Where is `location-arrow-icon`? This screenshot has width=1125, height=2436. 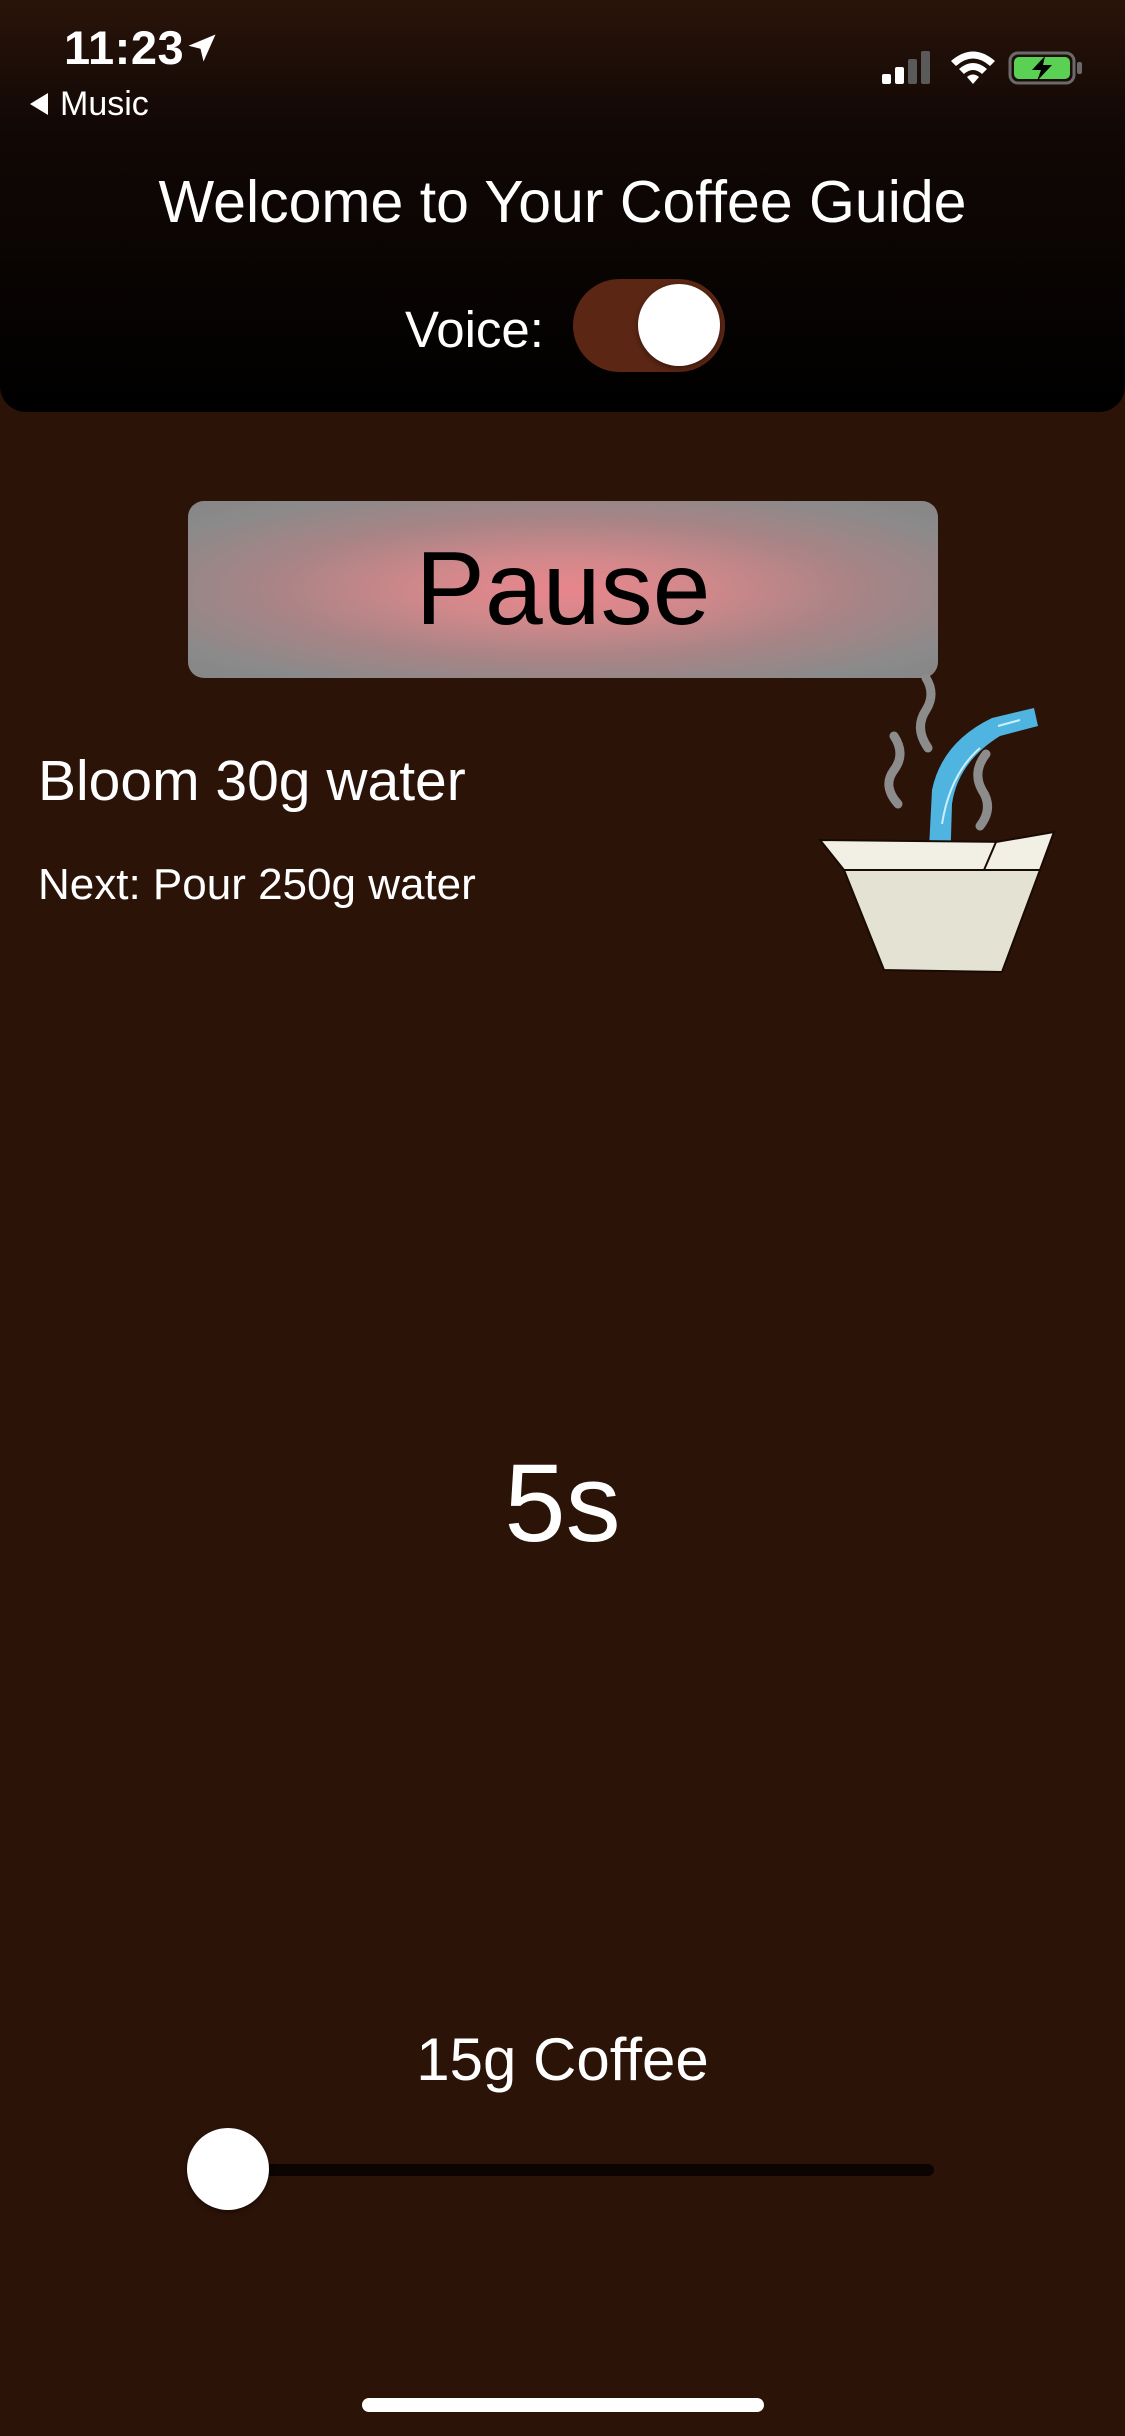
location-arrow-icon is located at coordinates (202, 48).